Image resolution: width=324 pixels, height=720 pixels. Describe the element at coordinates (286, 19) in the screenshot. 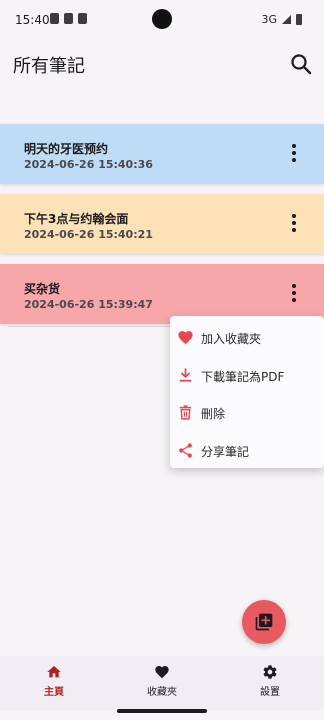

I see `signal-icon` at that location.